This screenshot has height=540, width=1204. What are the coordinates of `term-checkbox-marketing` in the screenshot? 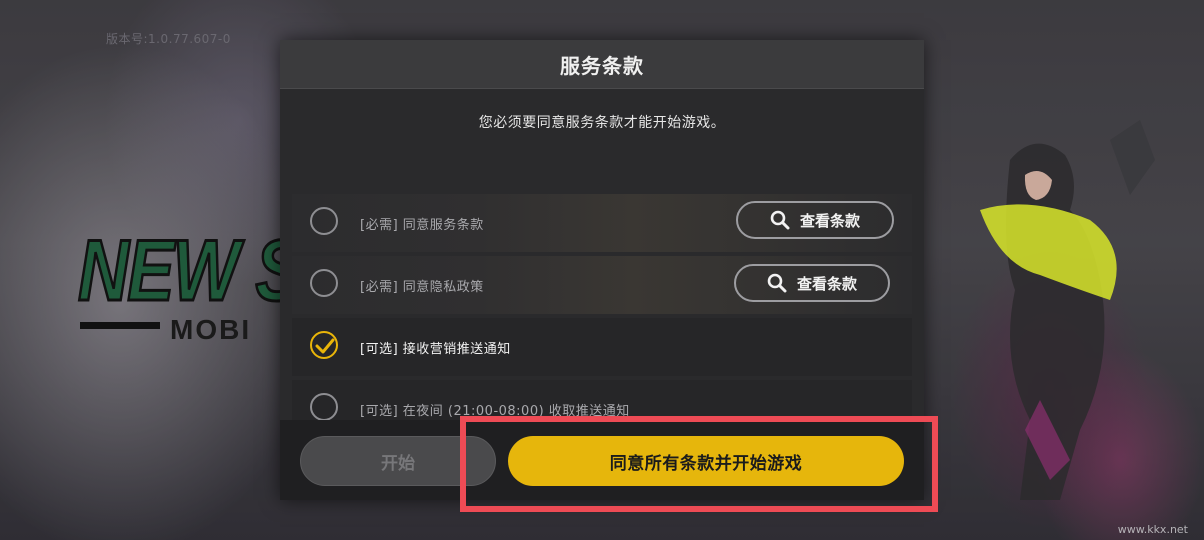 It's located at (324, 345).